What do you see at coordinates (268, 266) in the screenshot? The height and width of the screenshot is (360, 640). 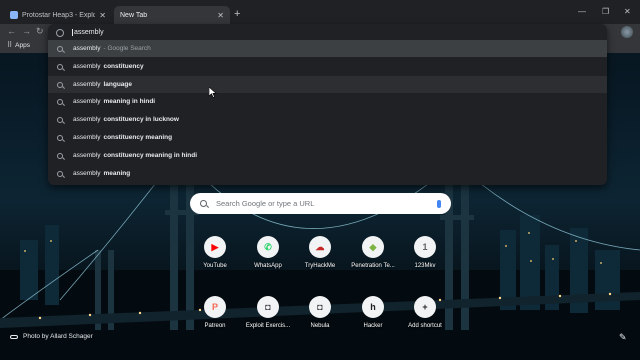 I see `shortcut-label: WhatsApp` at bounding box center [268, 266].